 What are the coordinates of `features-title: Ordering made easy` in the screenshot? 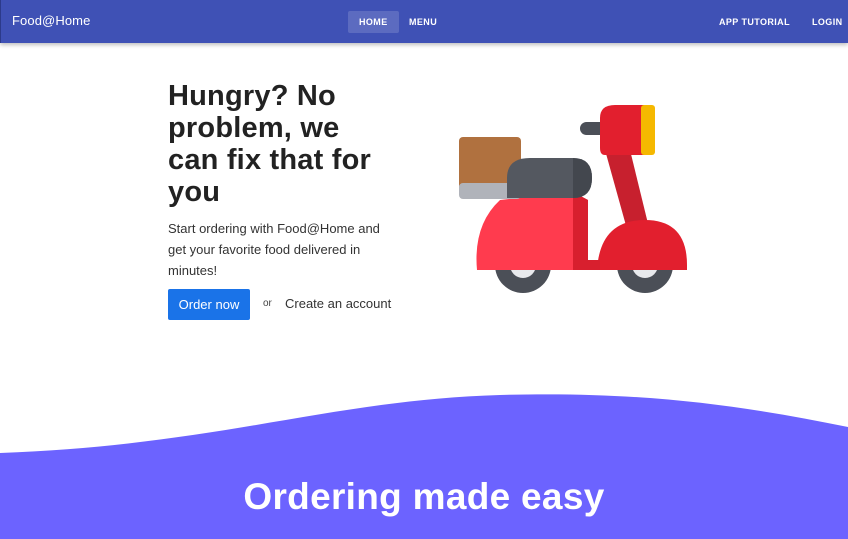 It's located at (424, 496).